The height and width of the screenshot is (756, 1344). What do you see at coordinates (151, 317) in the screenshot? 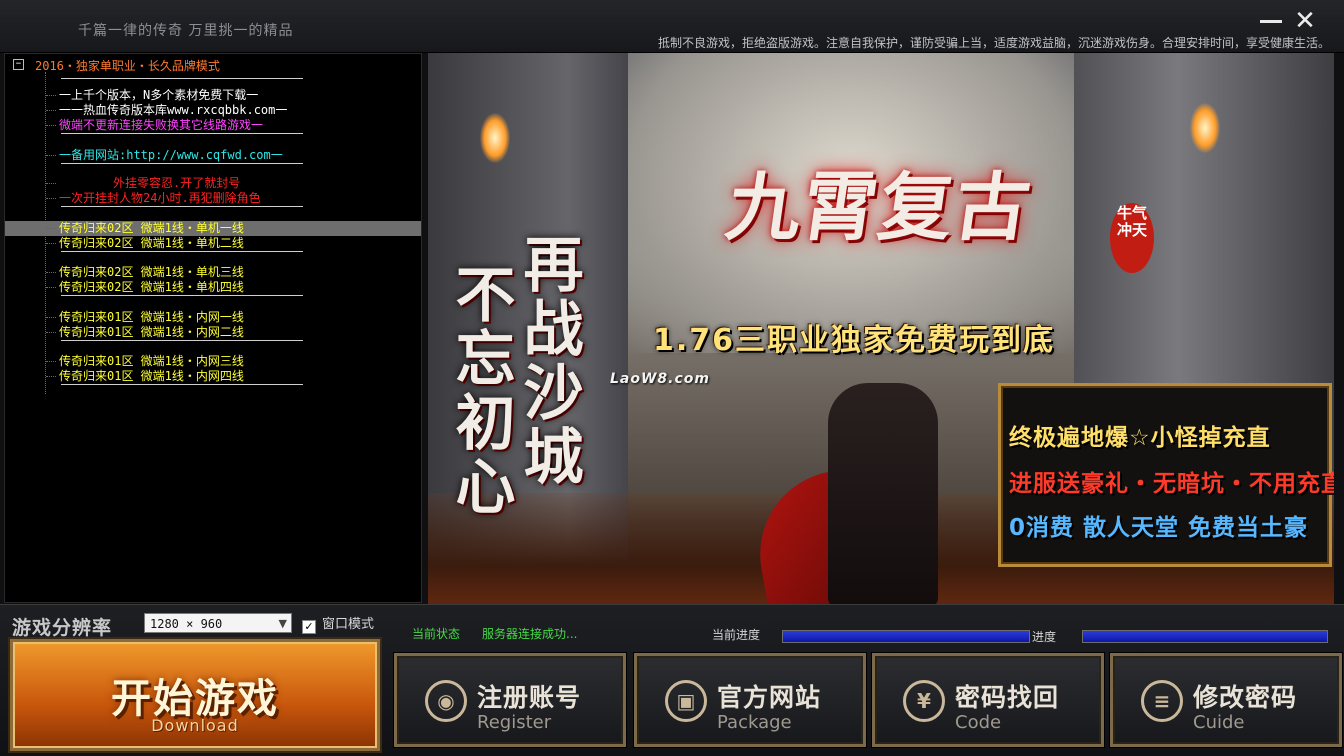
I see `tree-item-label: 传奇归来01区 微端1线・内网一线` at bounding box center [151, 317].